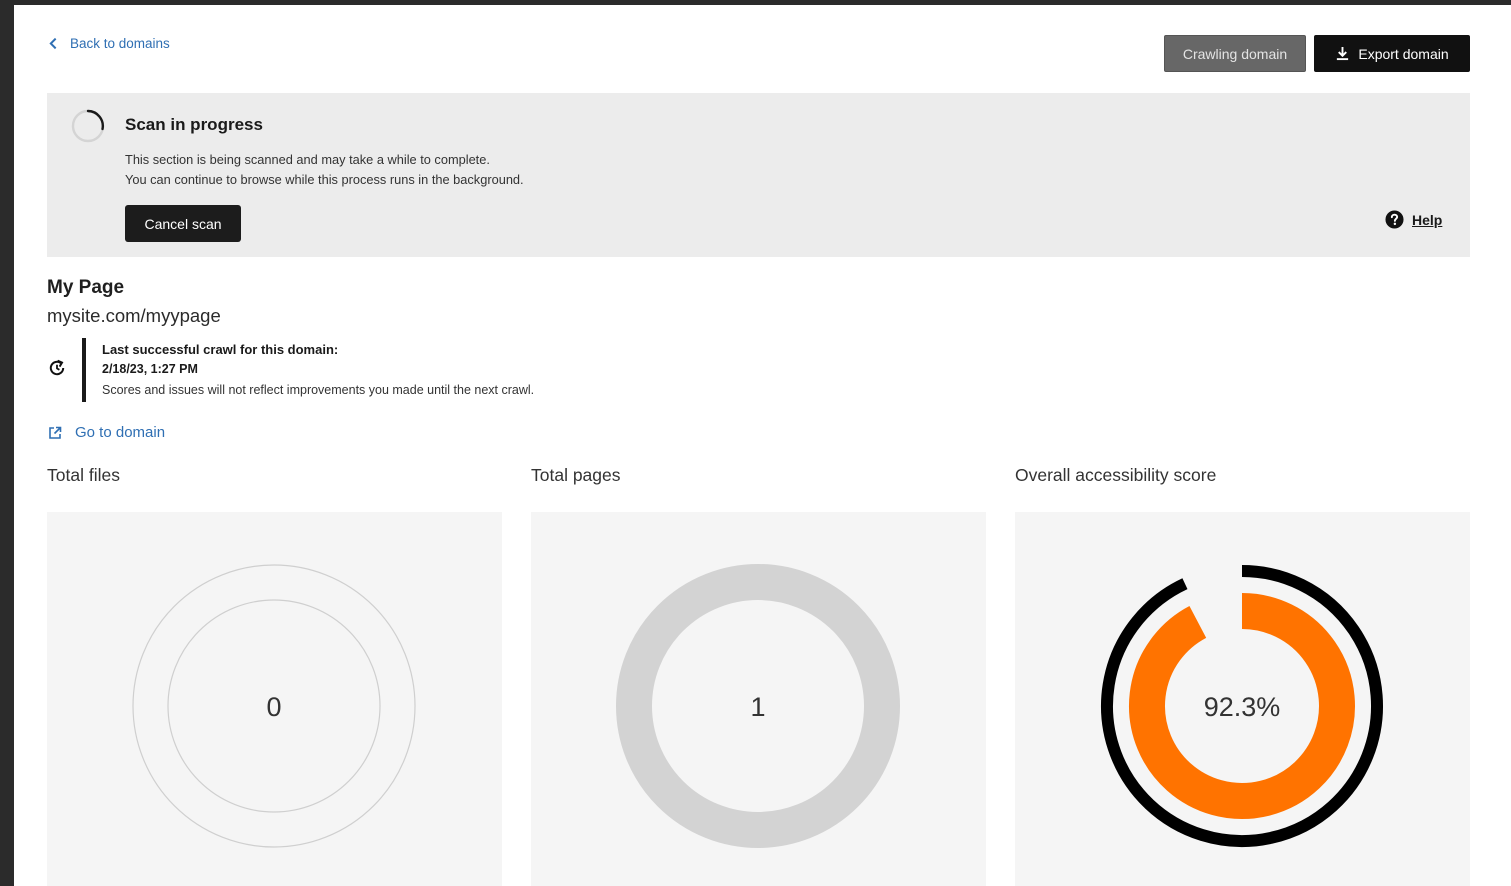  I want to click on cancel-scan-button: Cancel scan, so click(183, 223).